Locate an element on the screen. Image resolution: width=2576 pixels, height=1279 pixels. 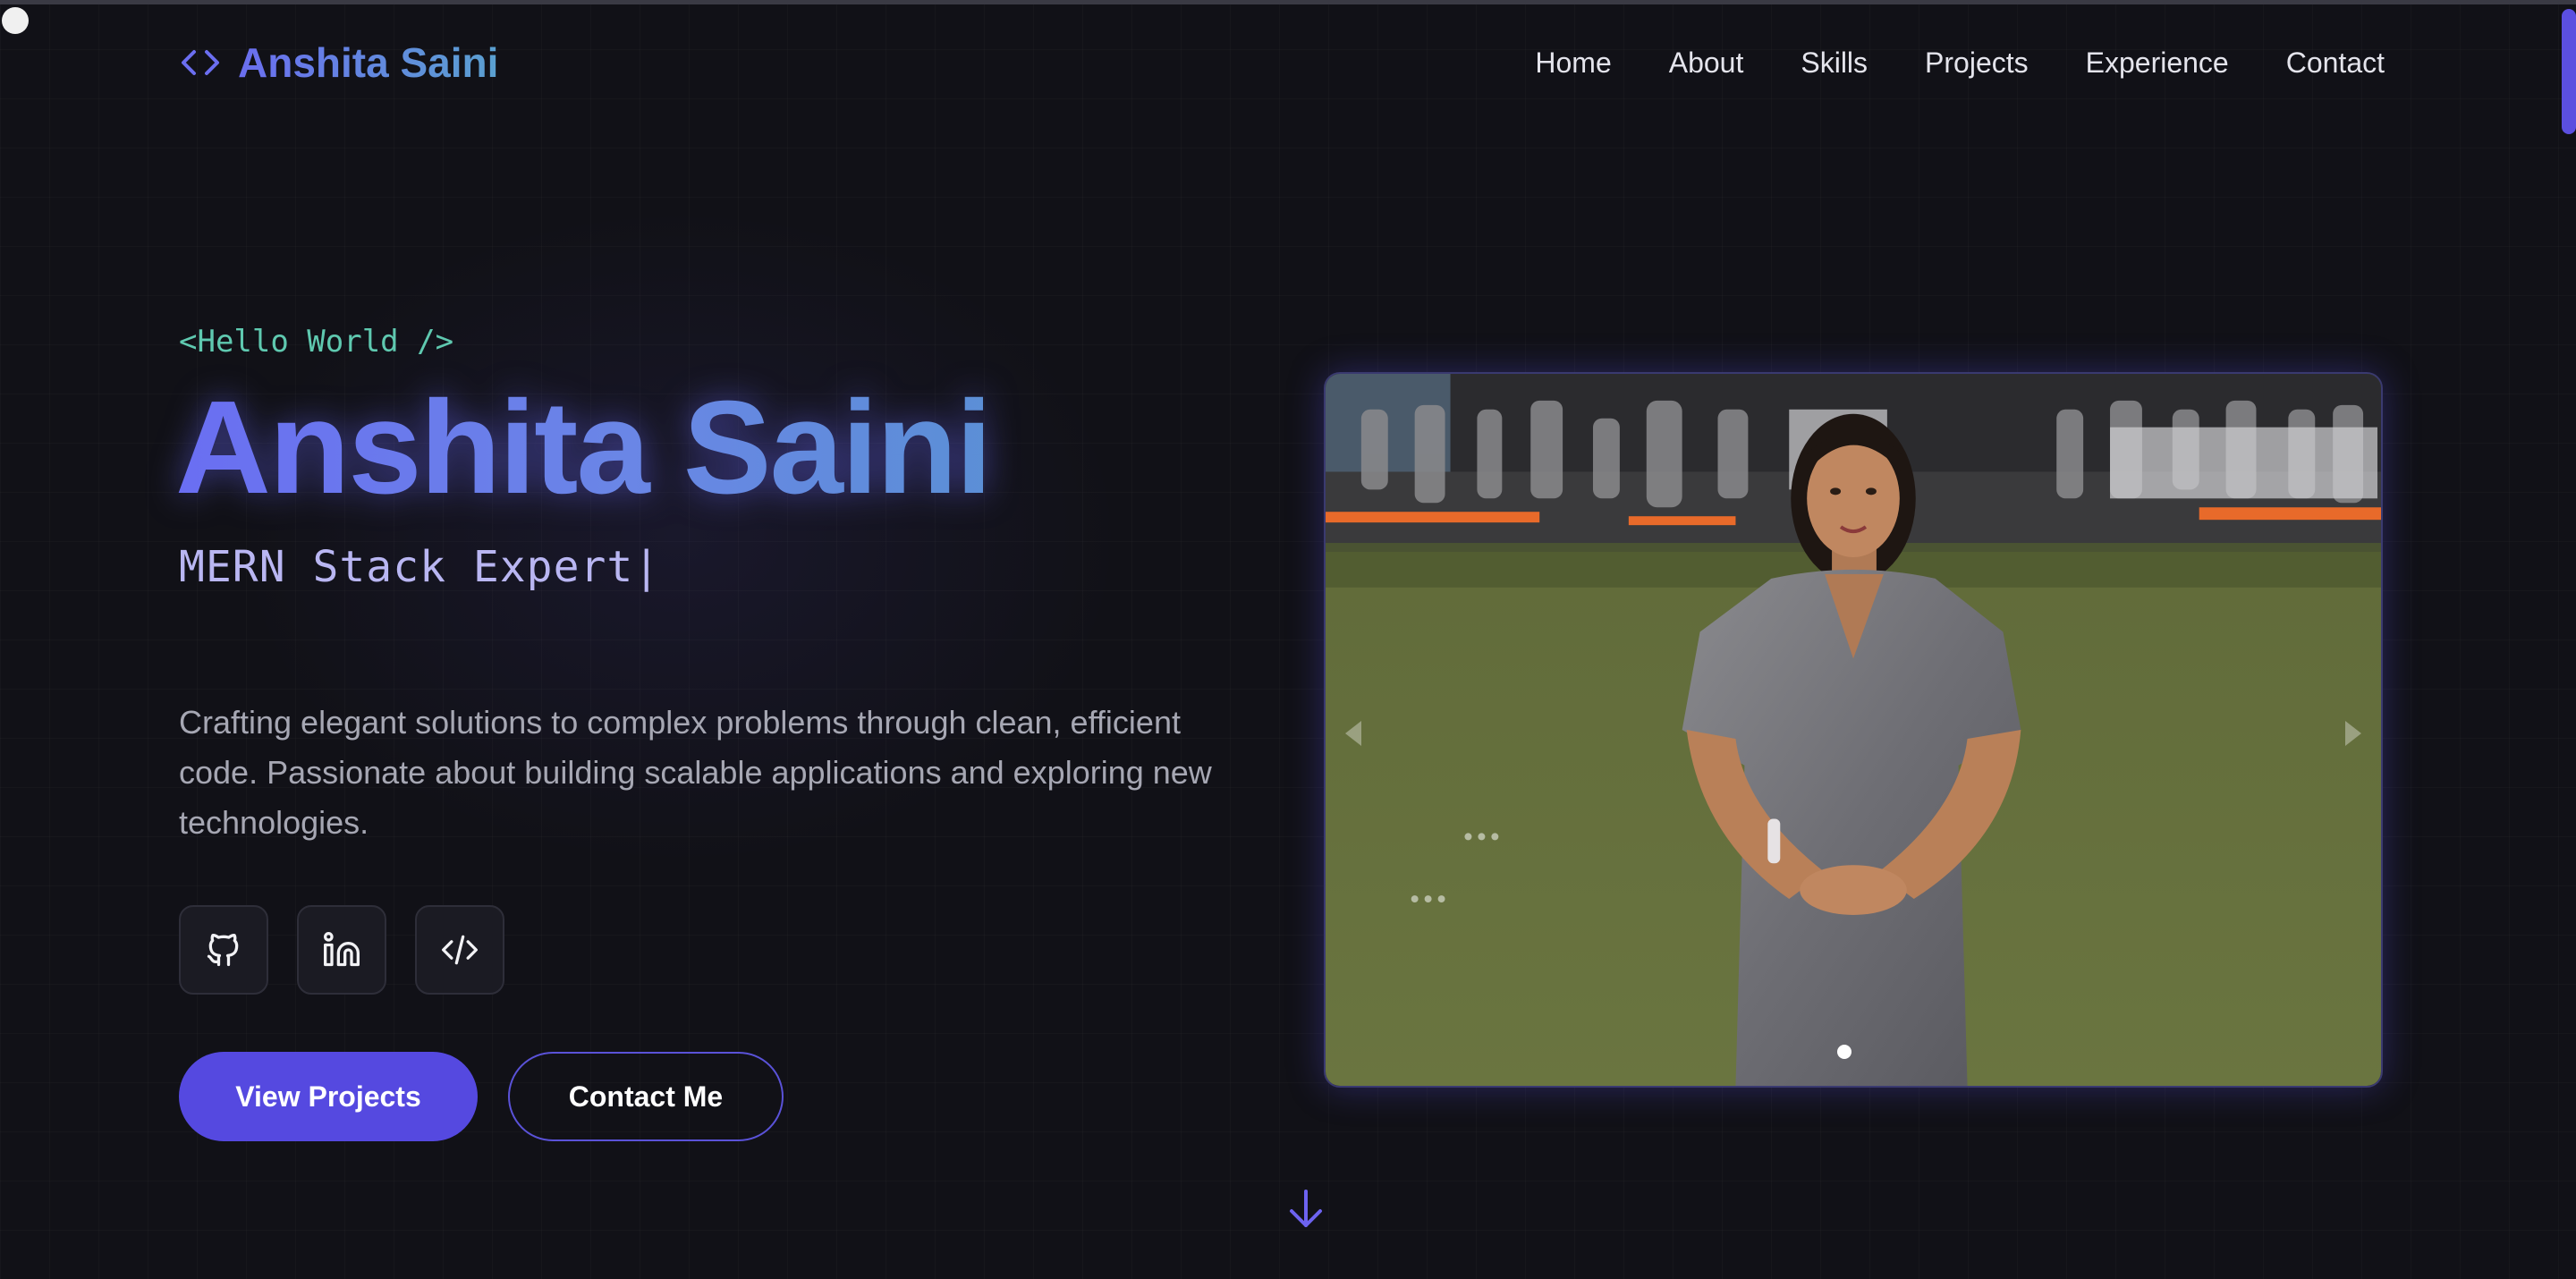
arrow-down-icon is located at coordinates (1306, 1209).